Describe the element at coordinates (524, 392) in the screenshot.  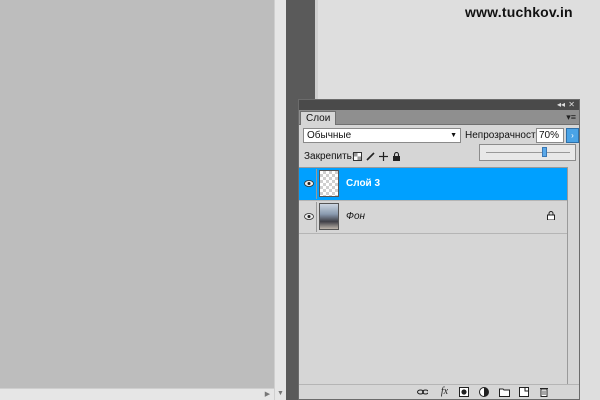
I see `new-layer-icon` at that location.